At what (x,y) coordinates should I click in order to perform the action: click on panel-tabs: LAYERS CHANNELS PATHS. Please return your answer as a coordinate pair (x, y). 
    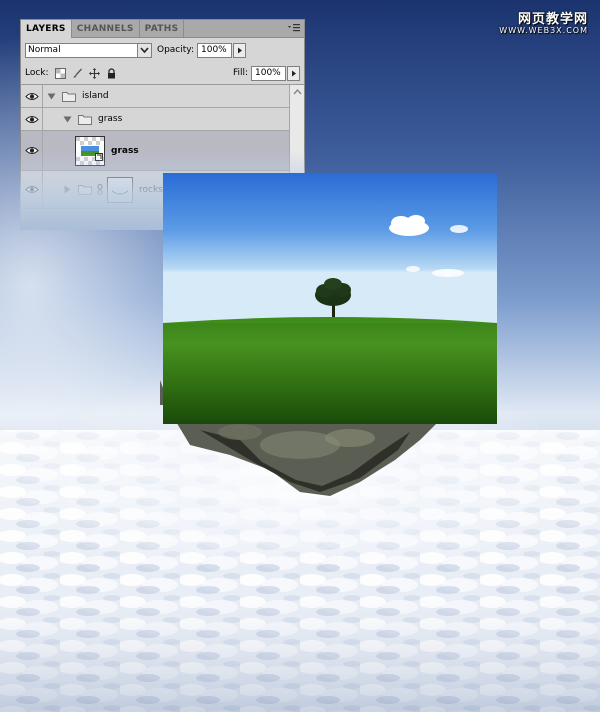
    Looking at the image, I should click on (162, 29).